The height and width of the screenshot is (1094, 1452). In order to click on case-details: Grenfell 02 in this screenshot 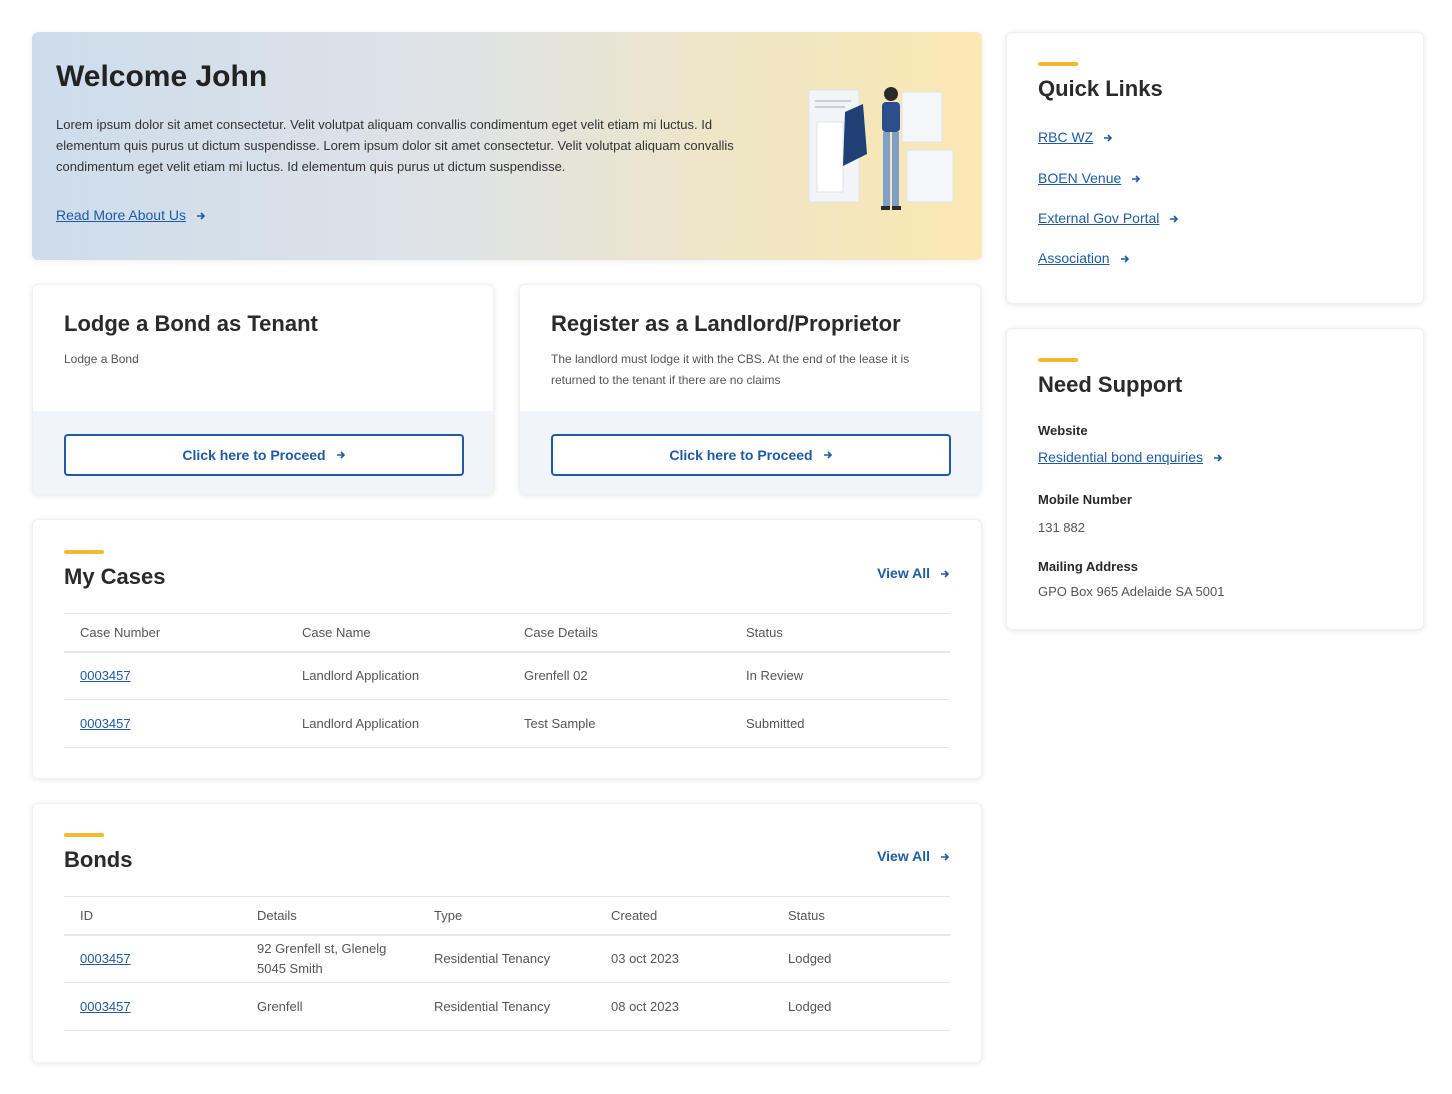, I will do `click(619, 675)`.